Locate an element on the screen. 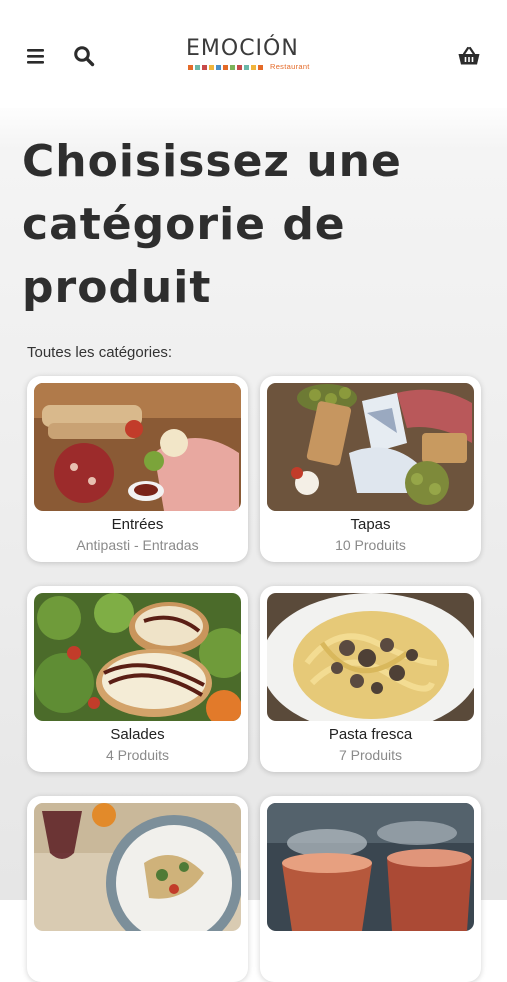 The width and height of the screenshot is (507, 982). category-card-entrees: Entrées Antipasti - Entradas is located at coordinates (137, 469).